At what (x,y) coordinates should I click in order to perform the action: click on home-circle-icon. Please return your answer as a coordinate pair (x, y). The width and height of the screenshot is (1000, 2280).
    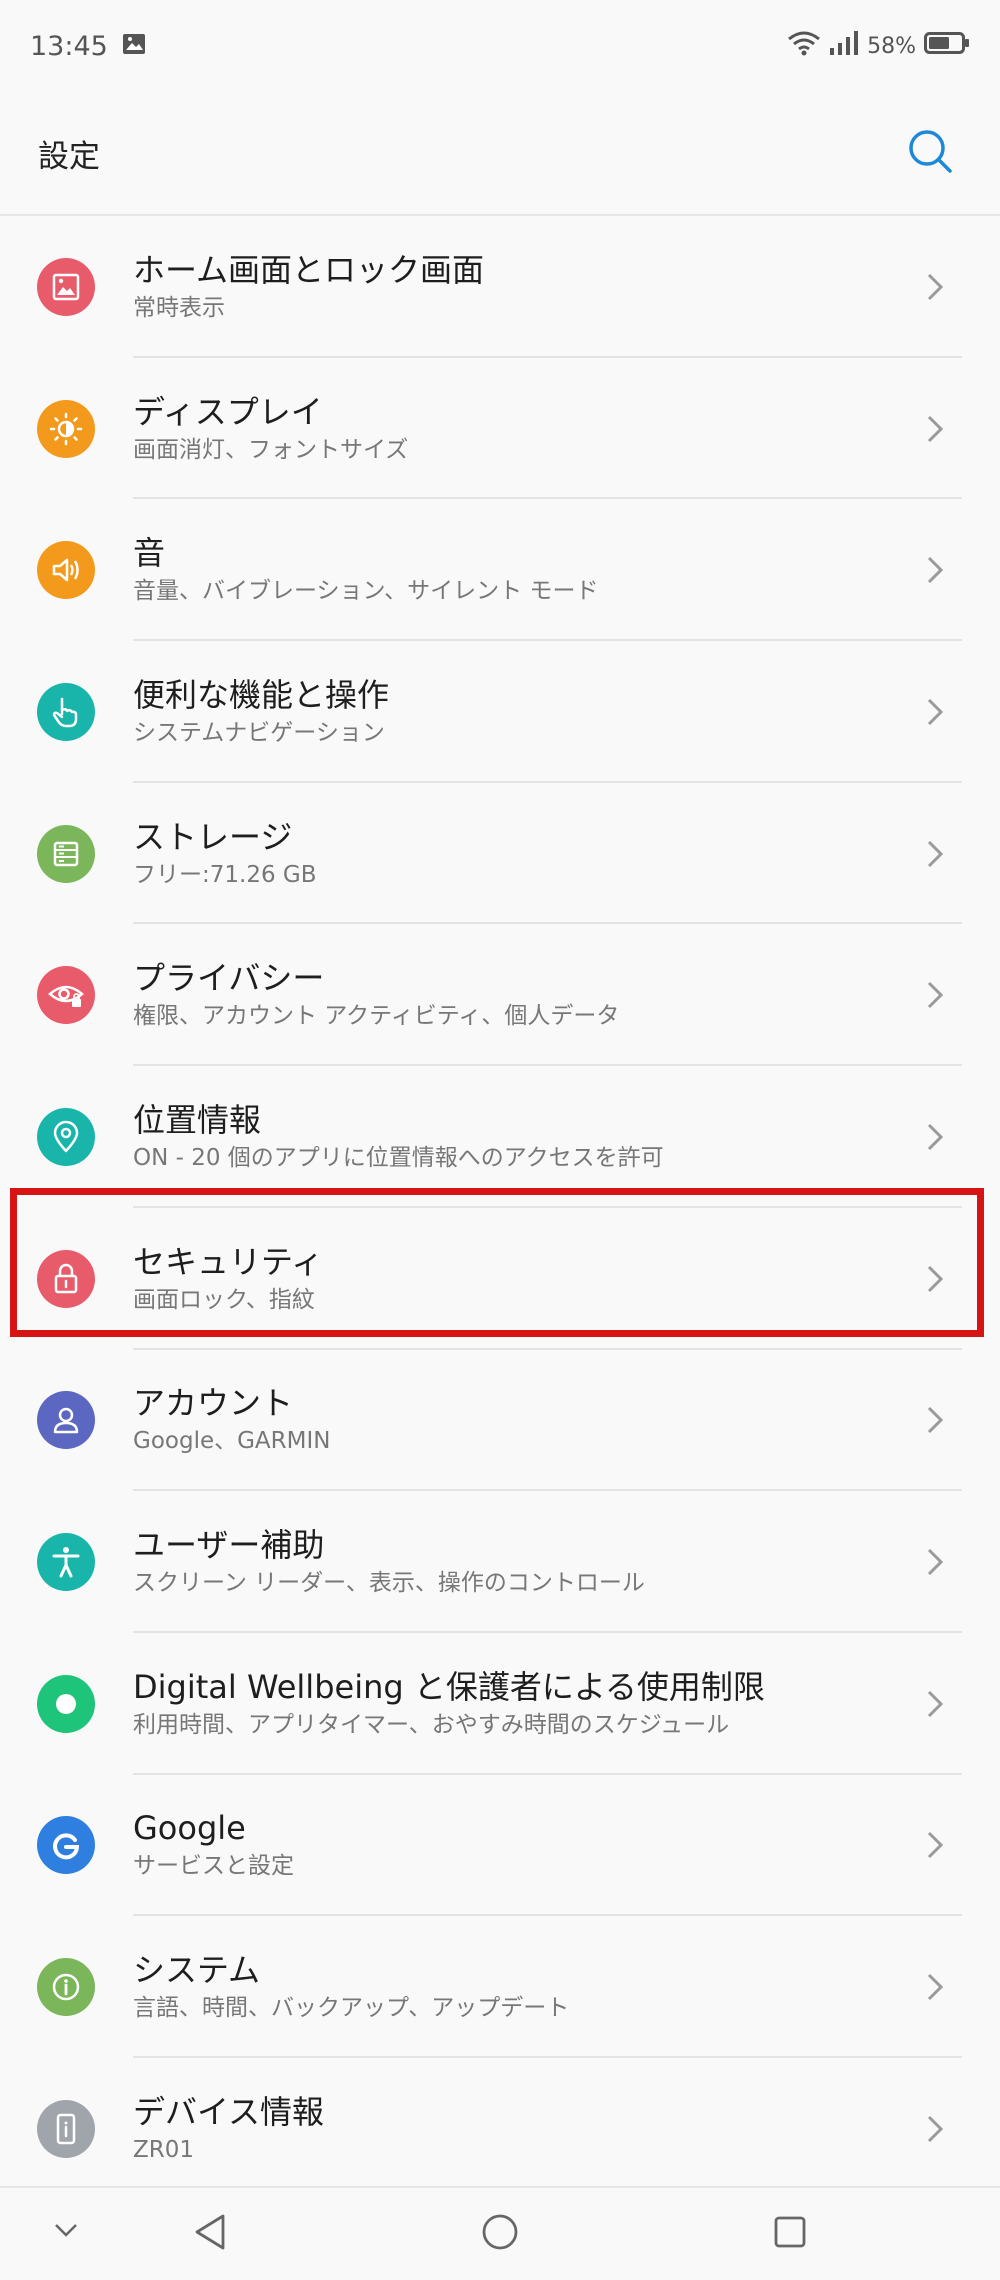
    Looking at the image, I should click on (500, 2234).